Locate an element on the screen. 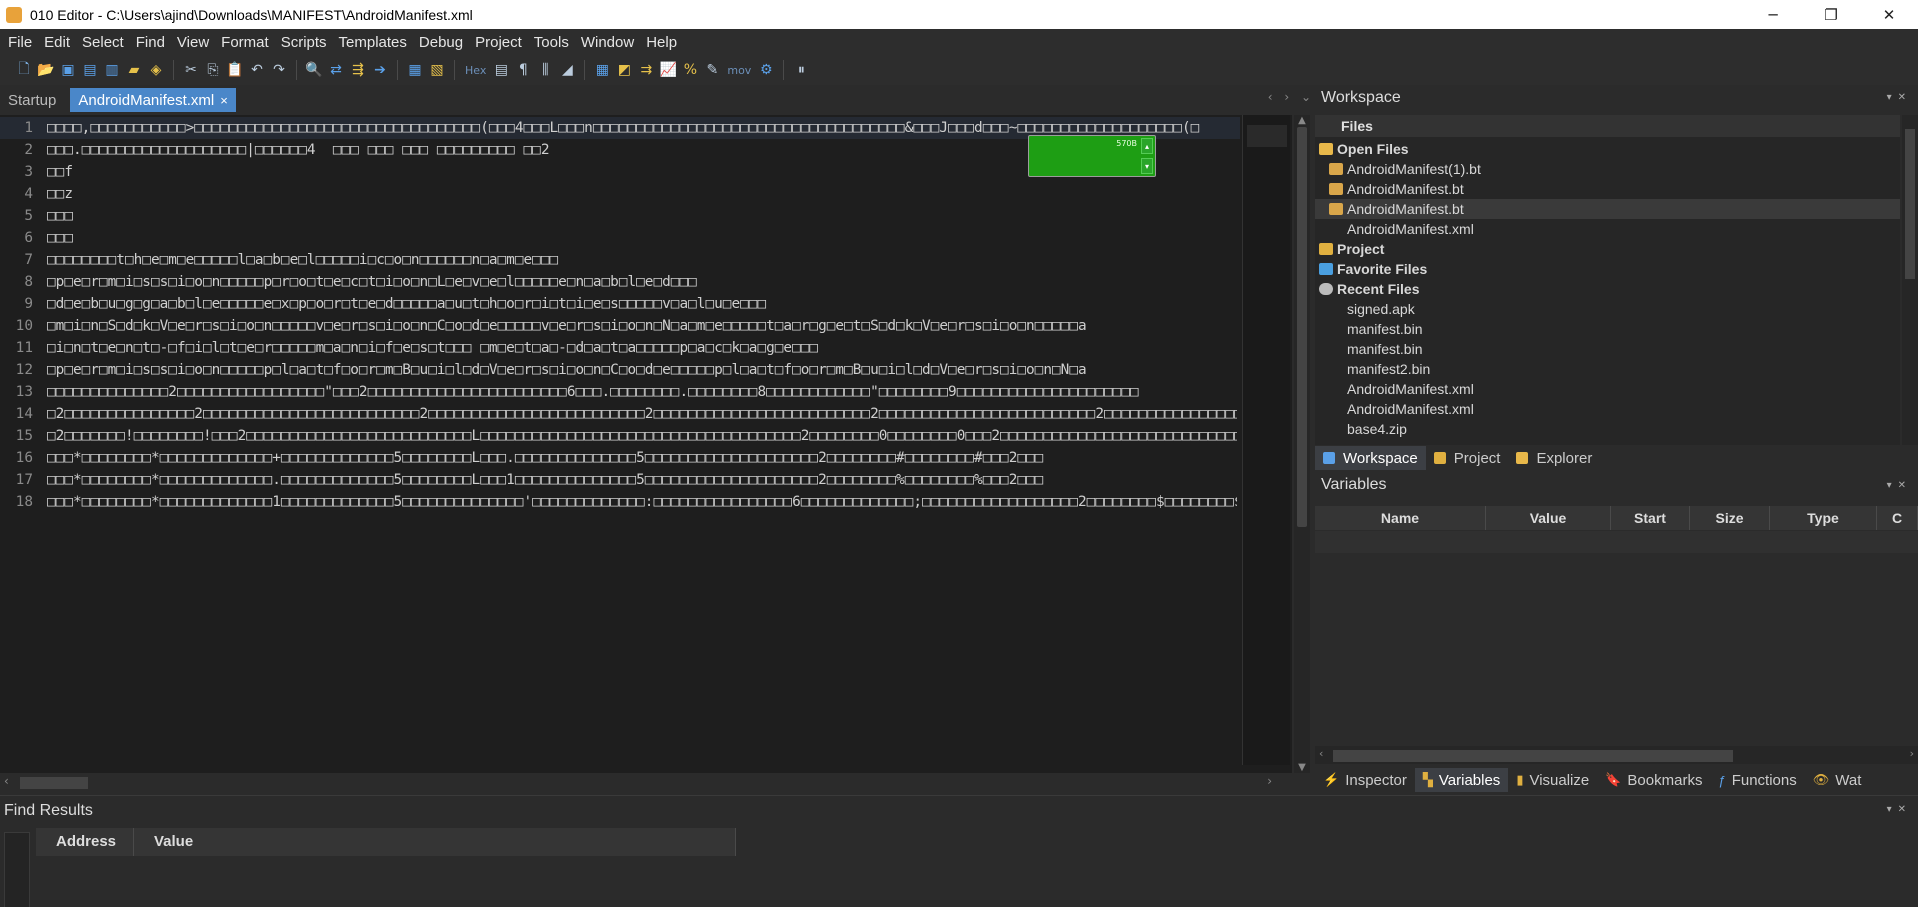  tree-item: AndroidManifest.bt is located at coordinates (1396, 189).